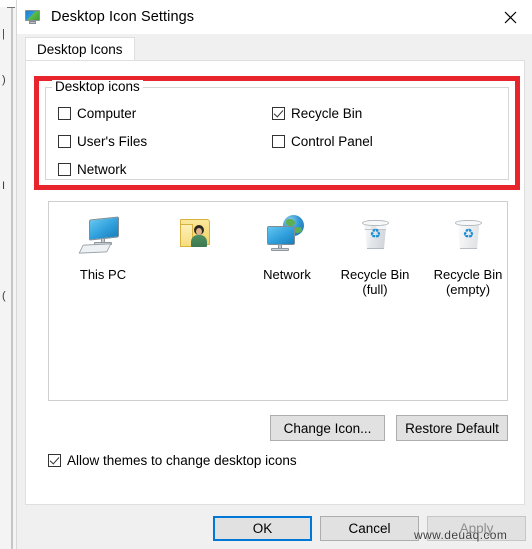 This screenshot has width=532, height=549. What do you see at coordinates (468, 239) in the screenshot?
I see `recycle-bin-empty-icon: ♻` at bounding box center [468, 239].